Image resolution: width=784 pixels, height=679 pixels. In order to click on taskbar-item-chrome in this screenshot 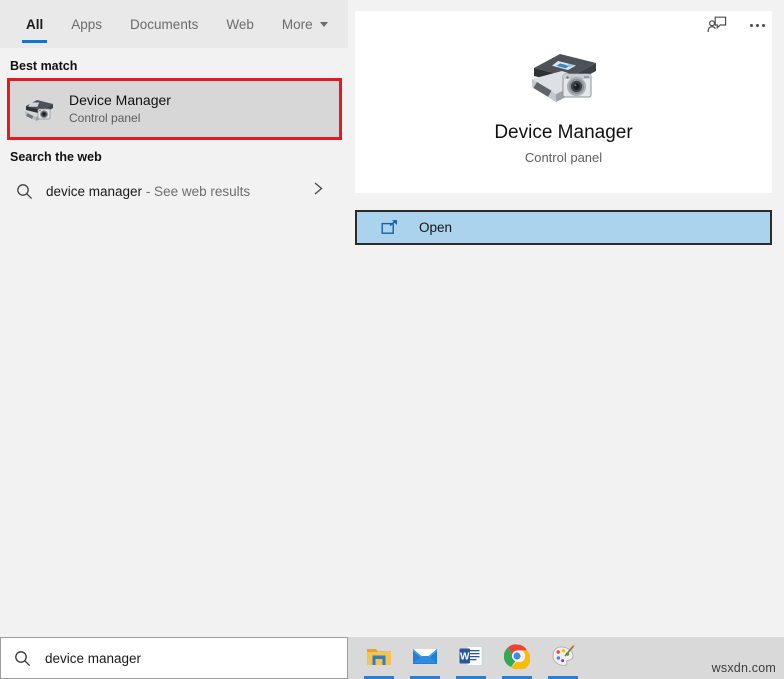, I will do `click(517, 658)`.